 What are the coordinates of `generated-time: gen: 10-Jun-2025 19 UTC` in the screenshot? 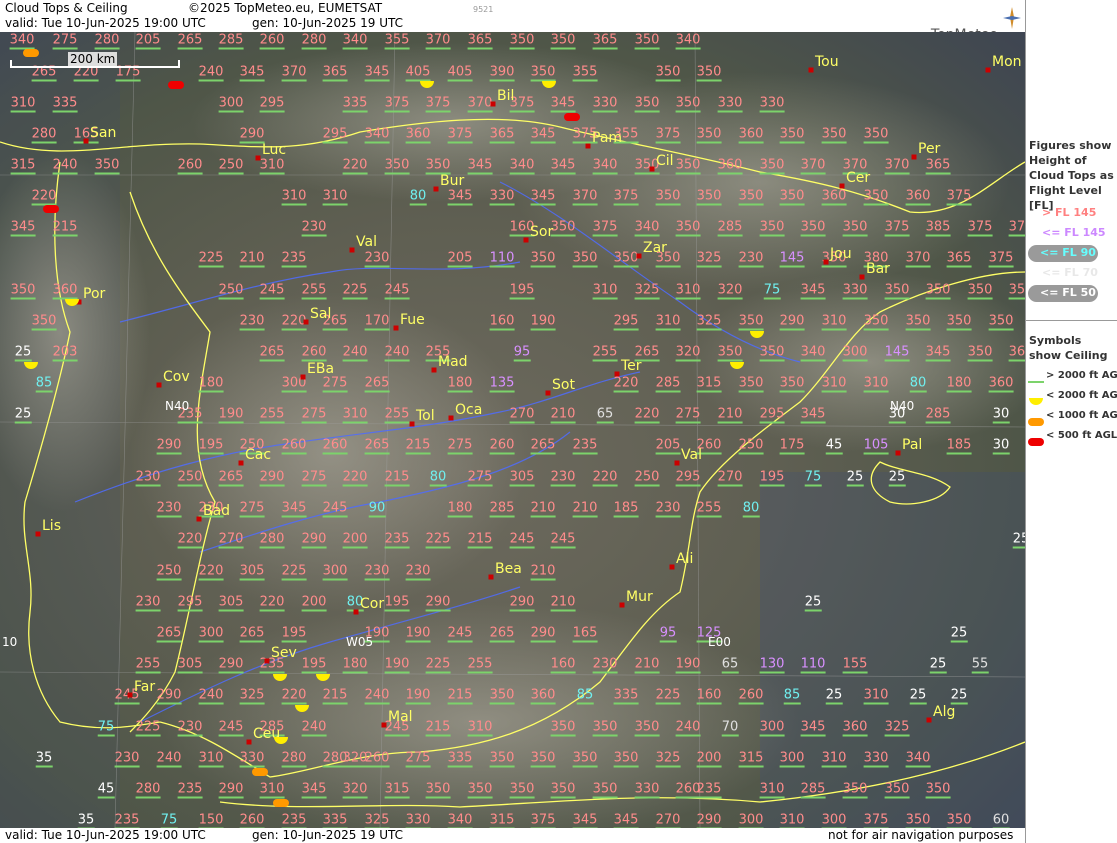 It's located at (328, 23).